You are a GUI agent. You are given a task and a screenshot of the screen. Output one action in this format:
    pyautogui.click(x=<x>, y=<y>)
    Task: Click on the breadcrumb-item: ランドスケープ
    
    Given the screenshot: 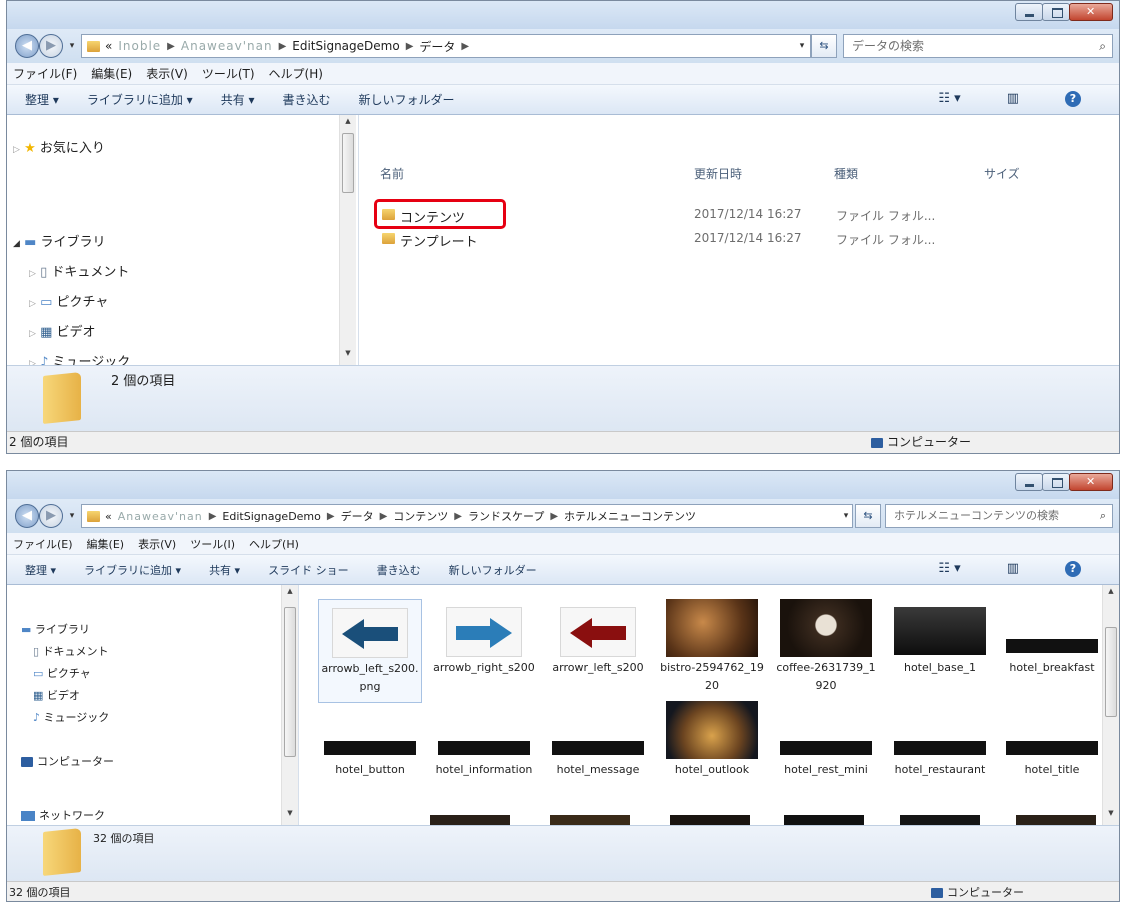 What is the action you would take?
    pyautogui.click(x=506, y=516)
    